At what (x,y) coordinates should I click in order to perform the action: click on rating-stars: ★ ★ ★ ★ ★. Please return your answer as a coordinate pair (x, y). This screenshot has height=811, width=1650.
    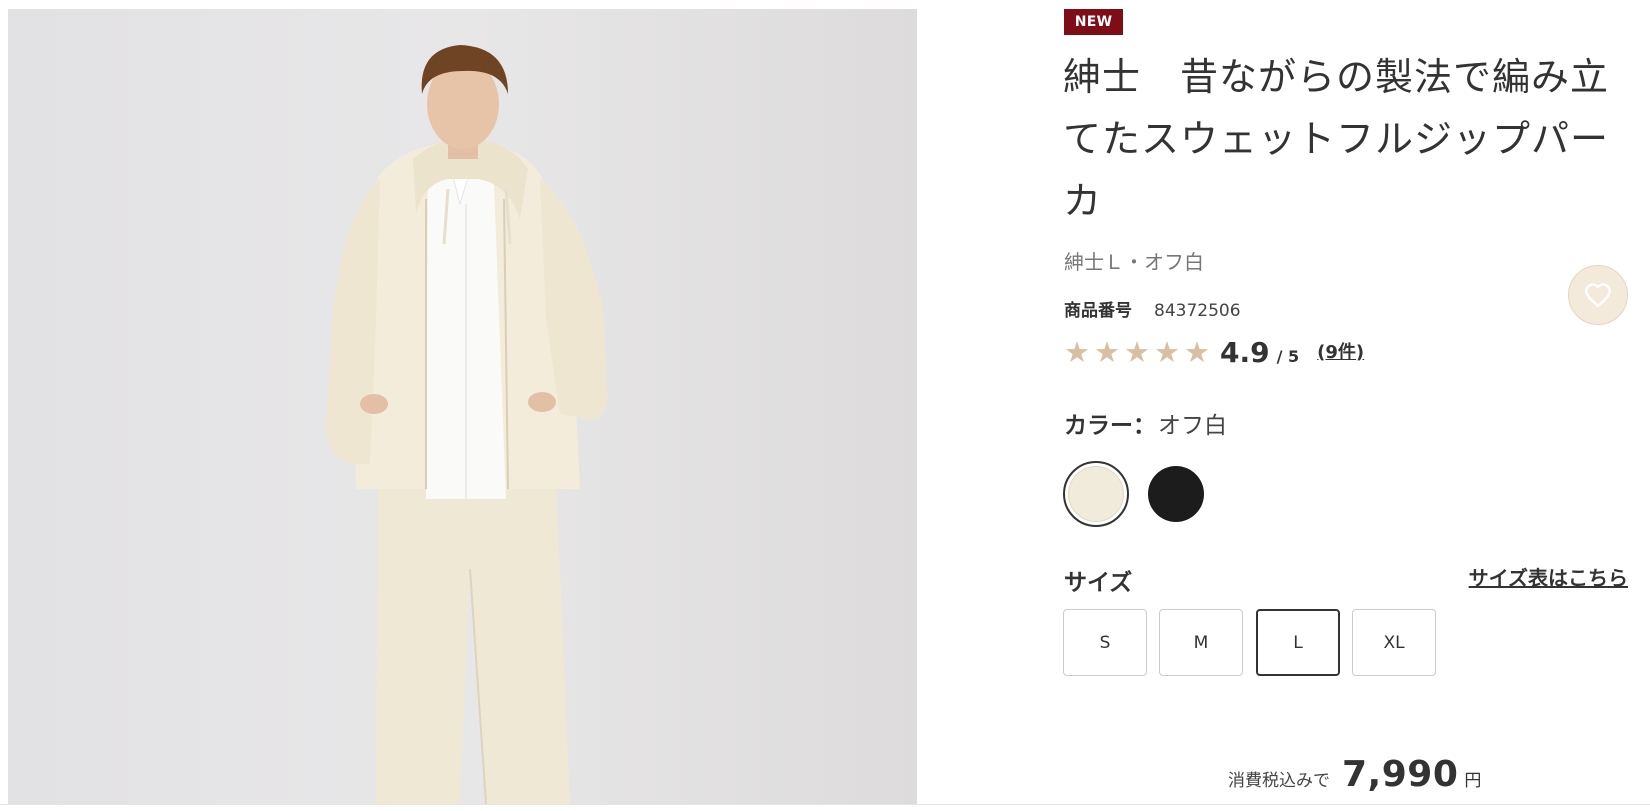
    Looking at the image, I should click on (1137, 352).